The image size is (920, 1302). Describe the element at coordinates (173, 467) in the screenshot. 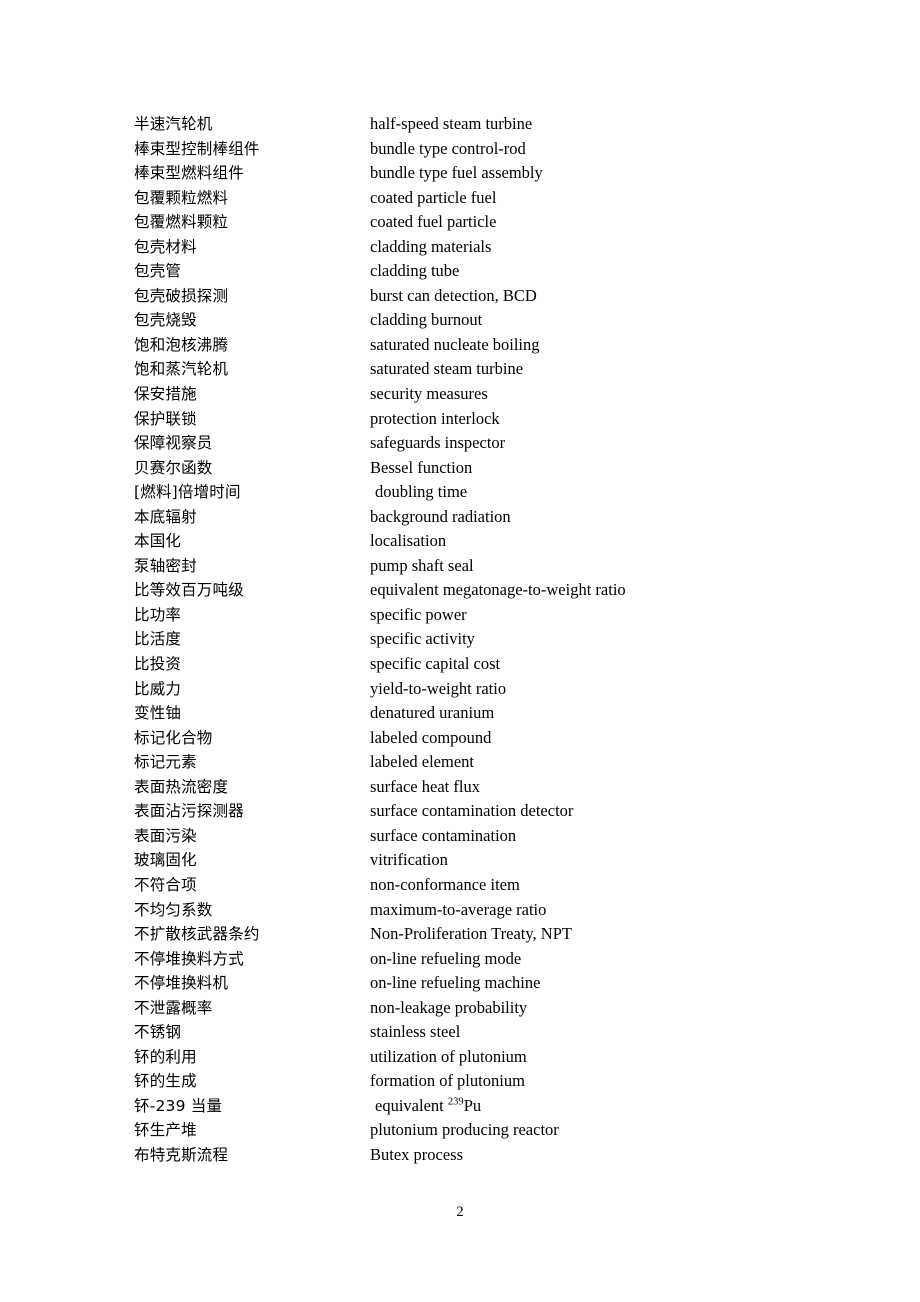

I see `term-chinese: 贝赛尔函数` at that location.